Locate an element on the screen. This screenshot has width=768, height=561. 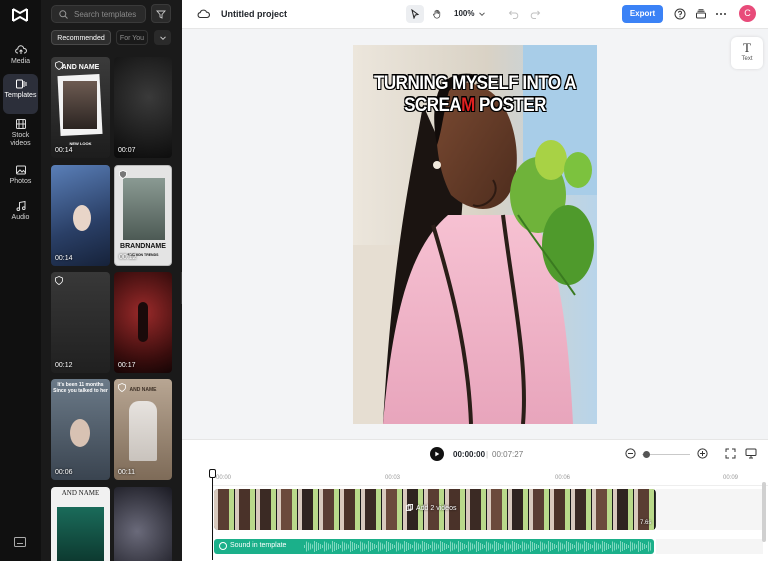
text-tool-button: T Text is located at coordinates (747, 53).